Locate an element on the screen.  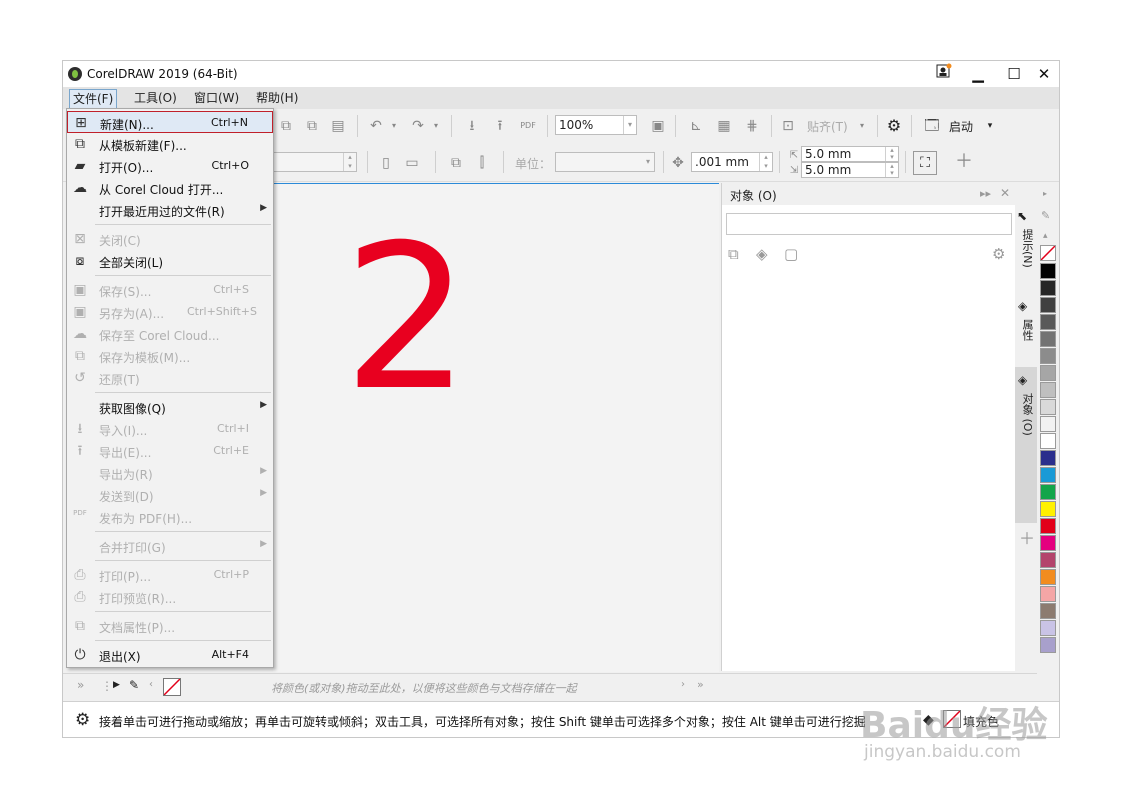
tab-hints: 提示(N) is located at coordinates (1026, 248).